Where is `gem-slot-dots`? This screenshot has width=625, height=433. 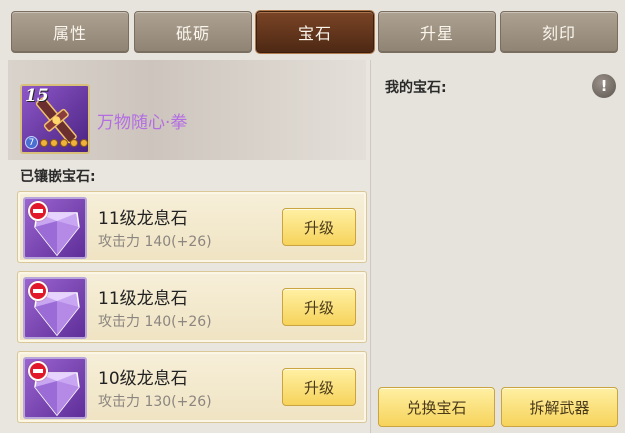 gem-slot-dots is located at coordinates (64, 143).